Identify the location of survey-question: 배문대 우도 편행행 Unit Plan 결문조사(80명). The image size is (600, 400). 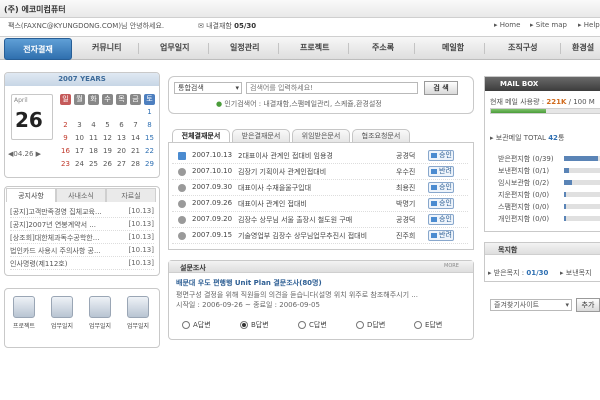
(249, 283).